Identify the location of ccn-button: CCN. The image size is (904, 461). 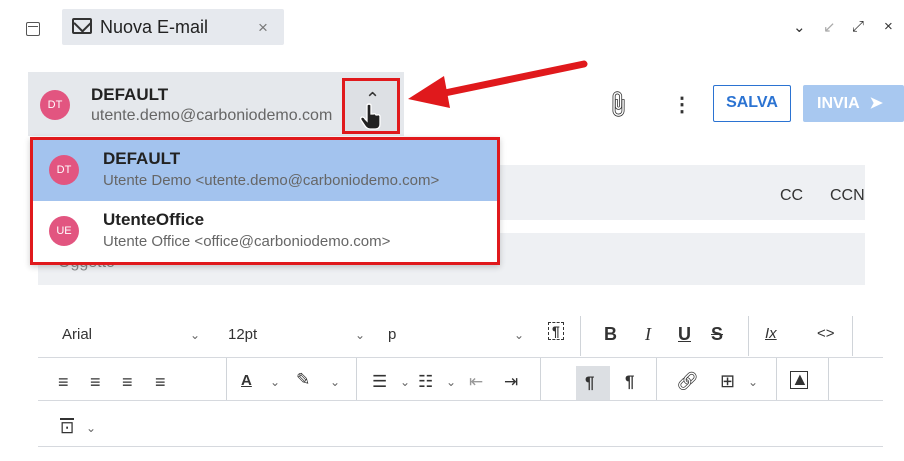
(847, 196).